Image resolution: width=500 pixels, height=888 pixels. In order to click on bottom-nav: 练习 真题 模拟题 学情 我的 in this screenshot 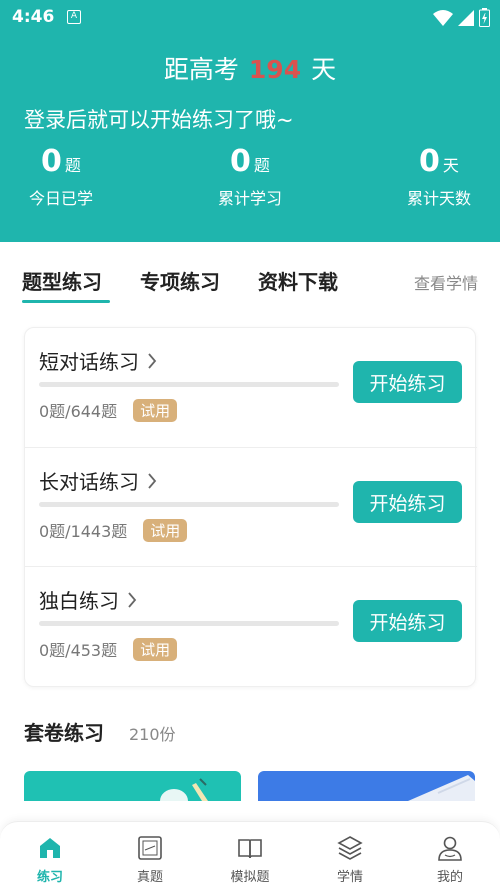, I will do `click(250, 854)`.